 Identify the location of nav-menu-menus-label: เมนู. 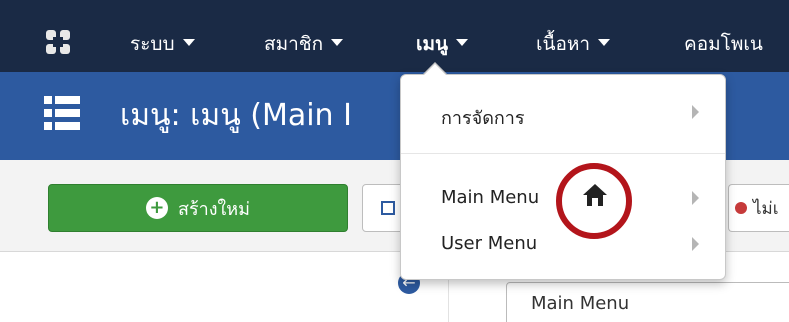
(432, 44).